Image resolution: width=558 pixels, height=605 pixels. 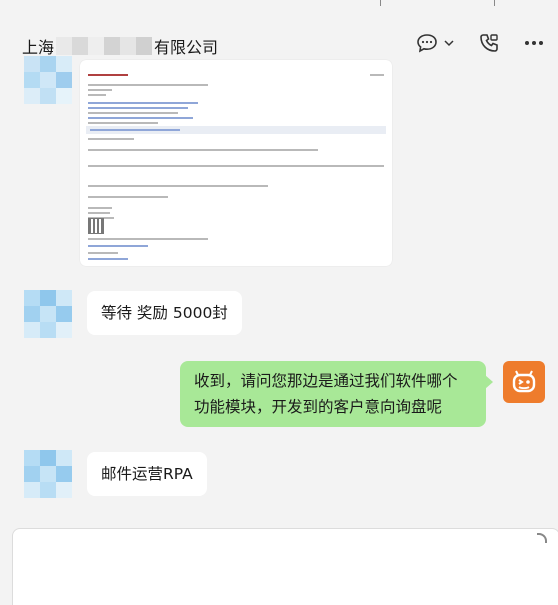 What do you see at coordinates (534, 43) in the screenshot?
I see `more-icon` at bounding box center [534, 43].